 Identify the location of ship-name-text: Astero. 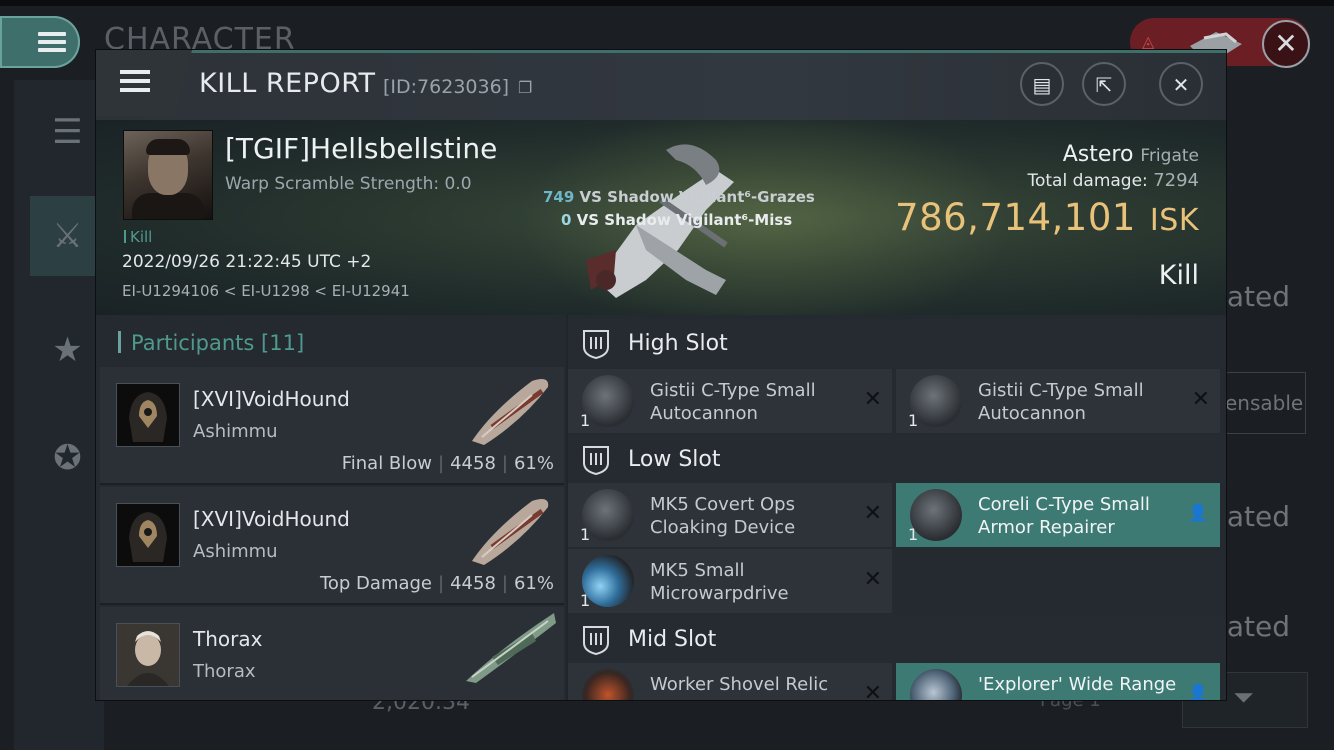
(1098, 154).